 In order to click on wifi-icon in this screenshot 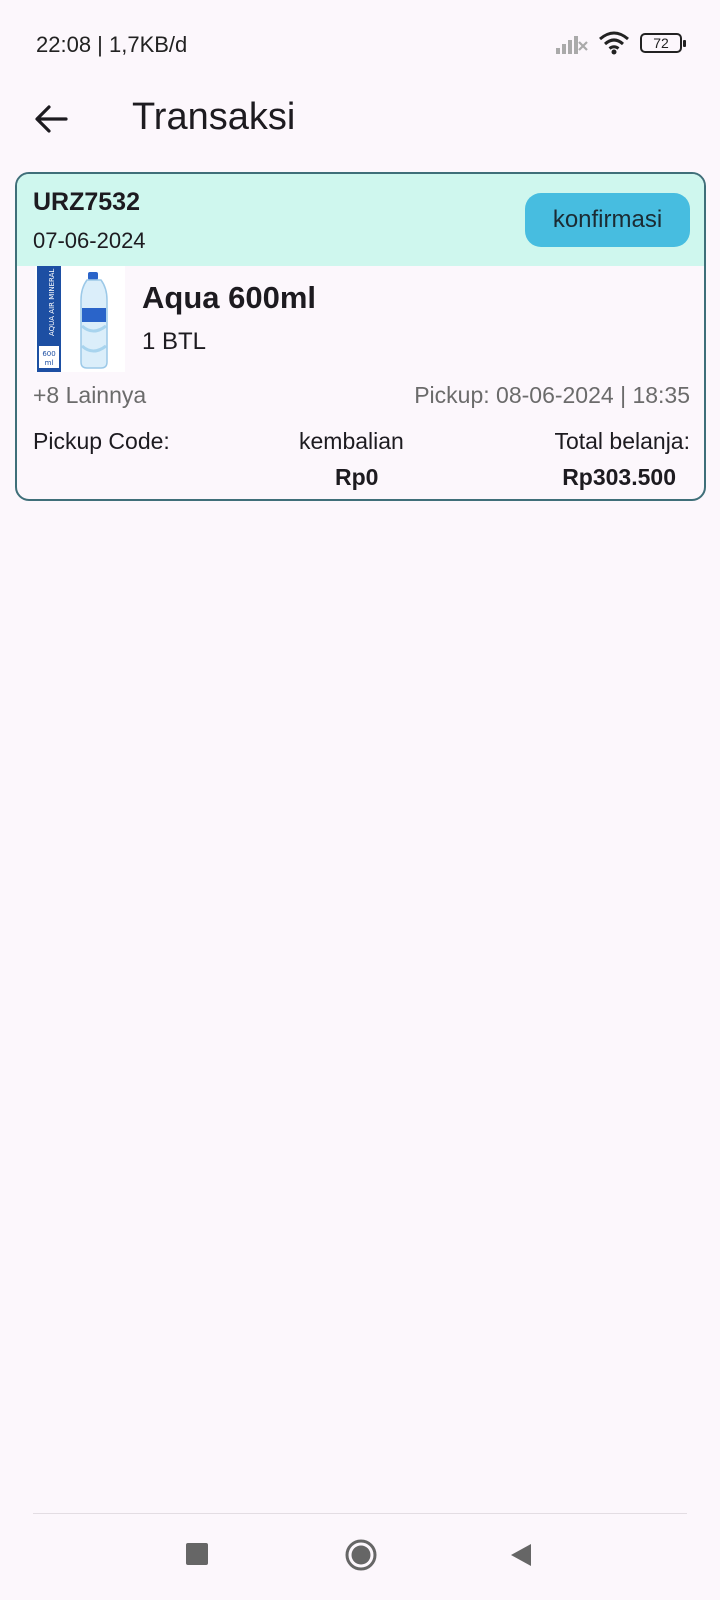, I will do `click(614, 43)`.